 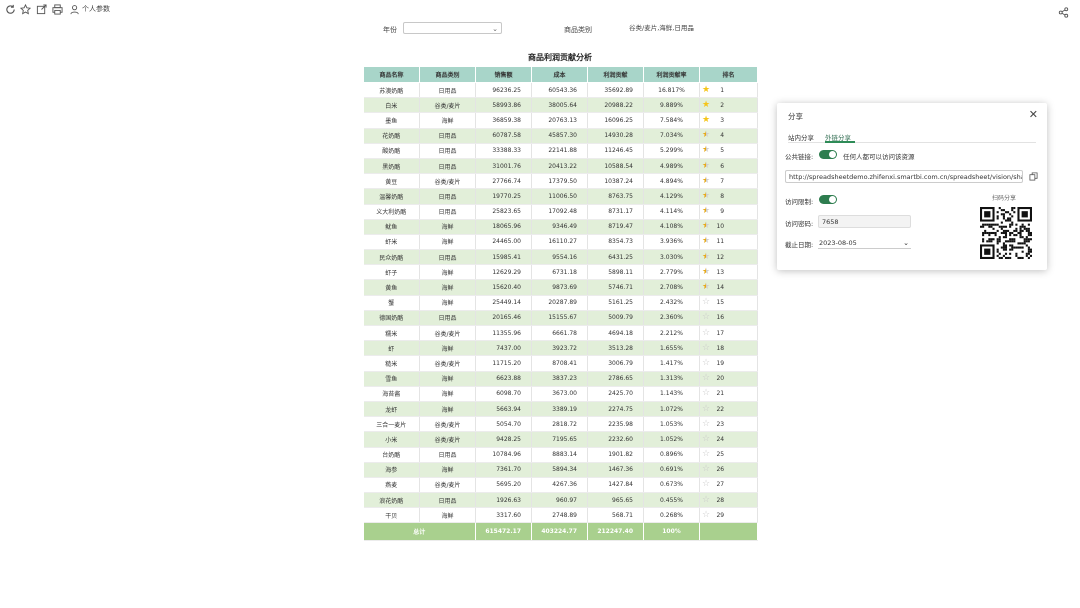 What do you see at coordinates (720, 333) in the screenshot?
I see `rank-number: 17` at bounding box center [720, 333].